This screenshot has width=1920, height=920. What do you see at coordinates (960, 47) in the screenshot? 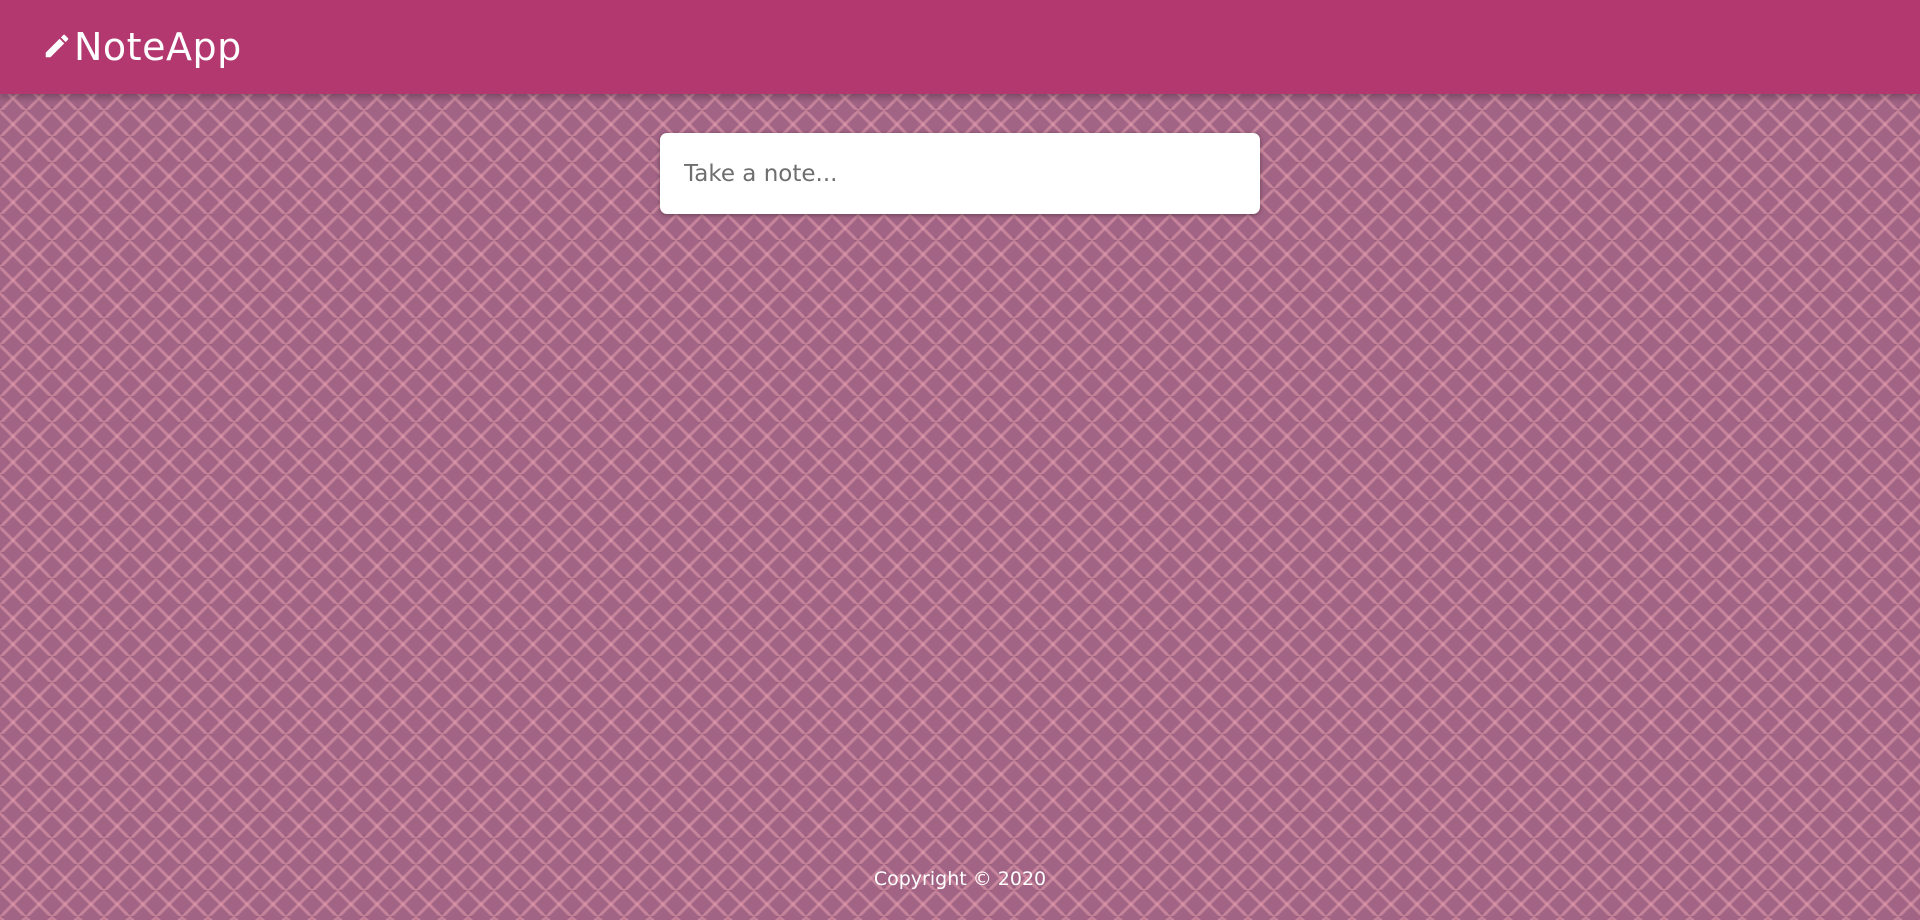
I see `app-header: NoteApp` at bounding box center [960, 47].